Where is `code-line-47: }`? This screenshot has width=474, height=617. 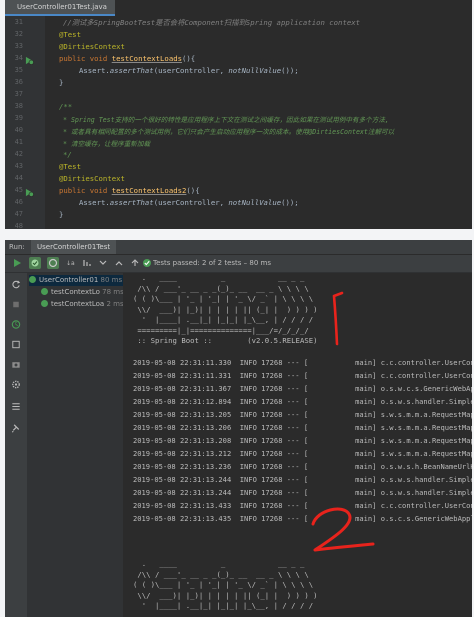
code-line-47: } is located at coordinates (61, 214).